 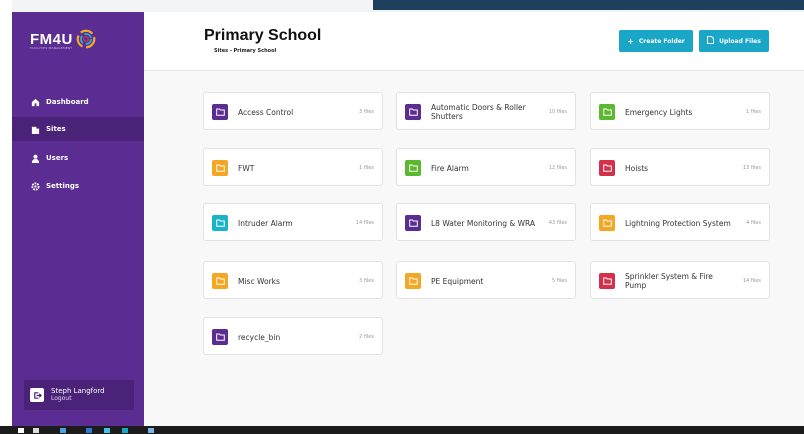 I want to click on logout-icon, so click(x=37, y=395).